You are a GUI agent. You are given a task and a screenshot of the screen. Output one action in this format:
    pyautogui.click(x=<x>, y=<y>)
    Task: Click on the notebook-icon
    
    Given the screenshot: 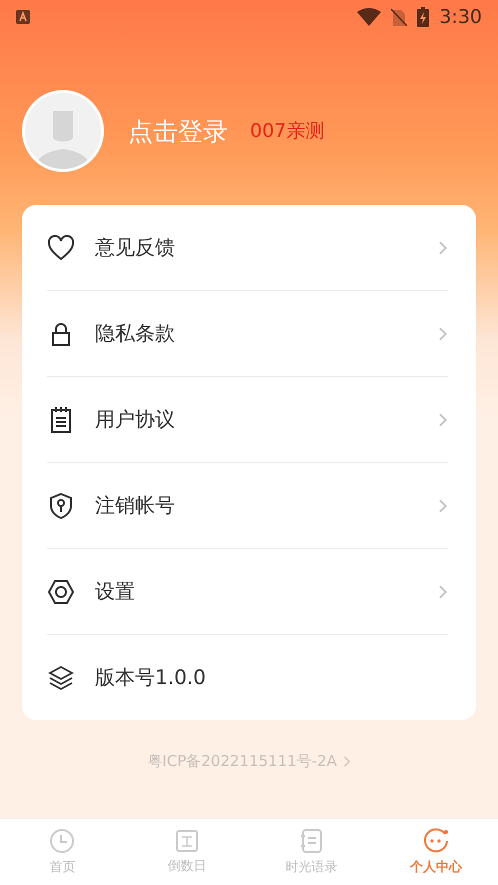 What is the action you would take?
    pyautogui.click(x=311, y=841)
    